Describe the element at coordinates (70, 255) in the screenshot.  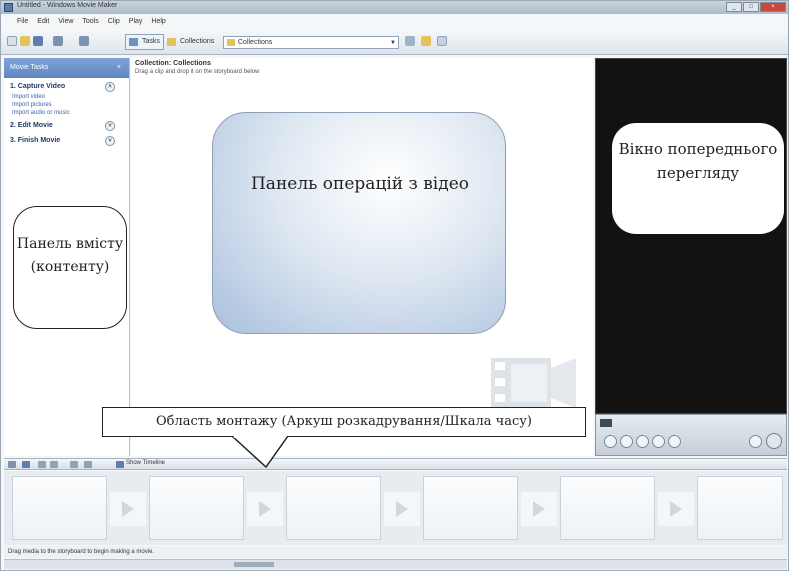
I see `annotation-content-panel-text: Панель вмісту (контенту)` at that location.